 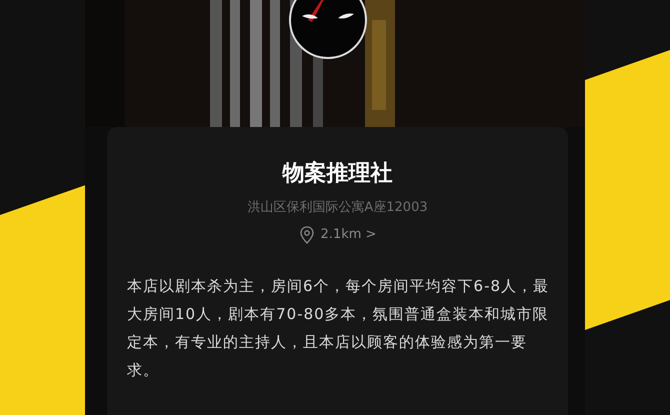 I want to click on store-address: 洪山区保利国际公寓A座12003, so click(x=337, y=208).